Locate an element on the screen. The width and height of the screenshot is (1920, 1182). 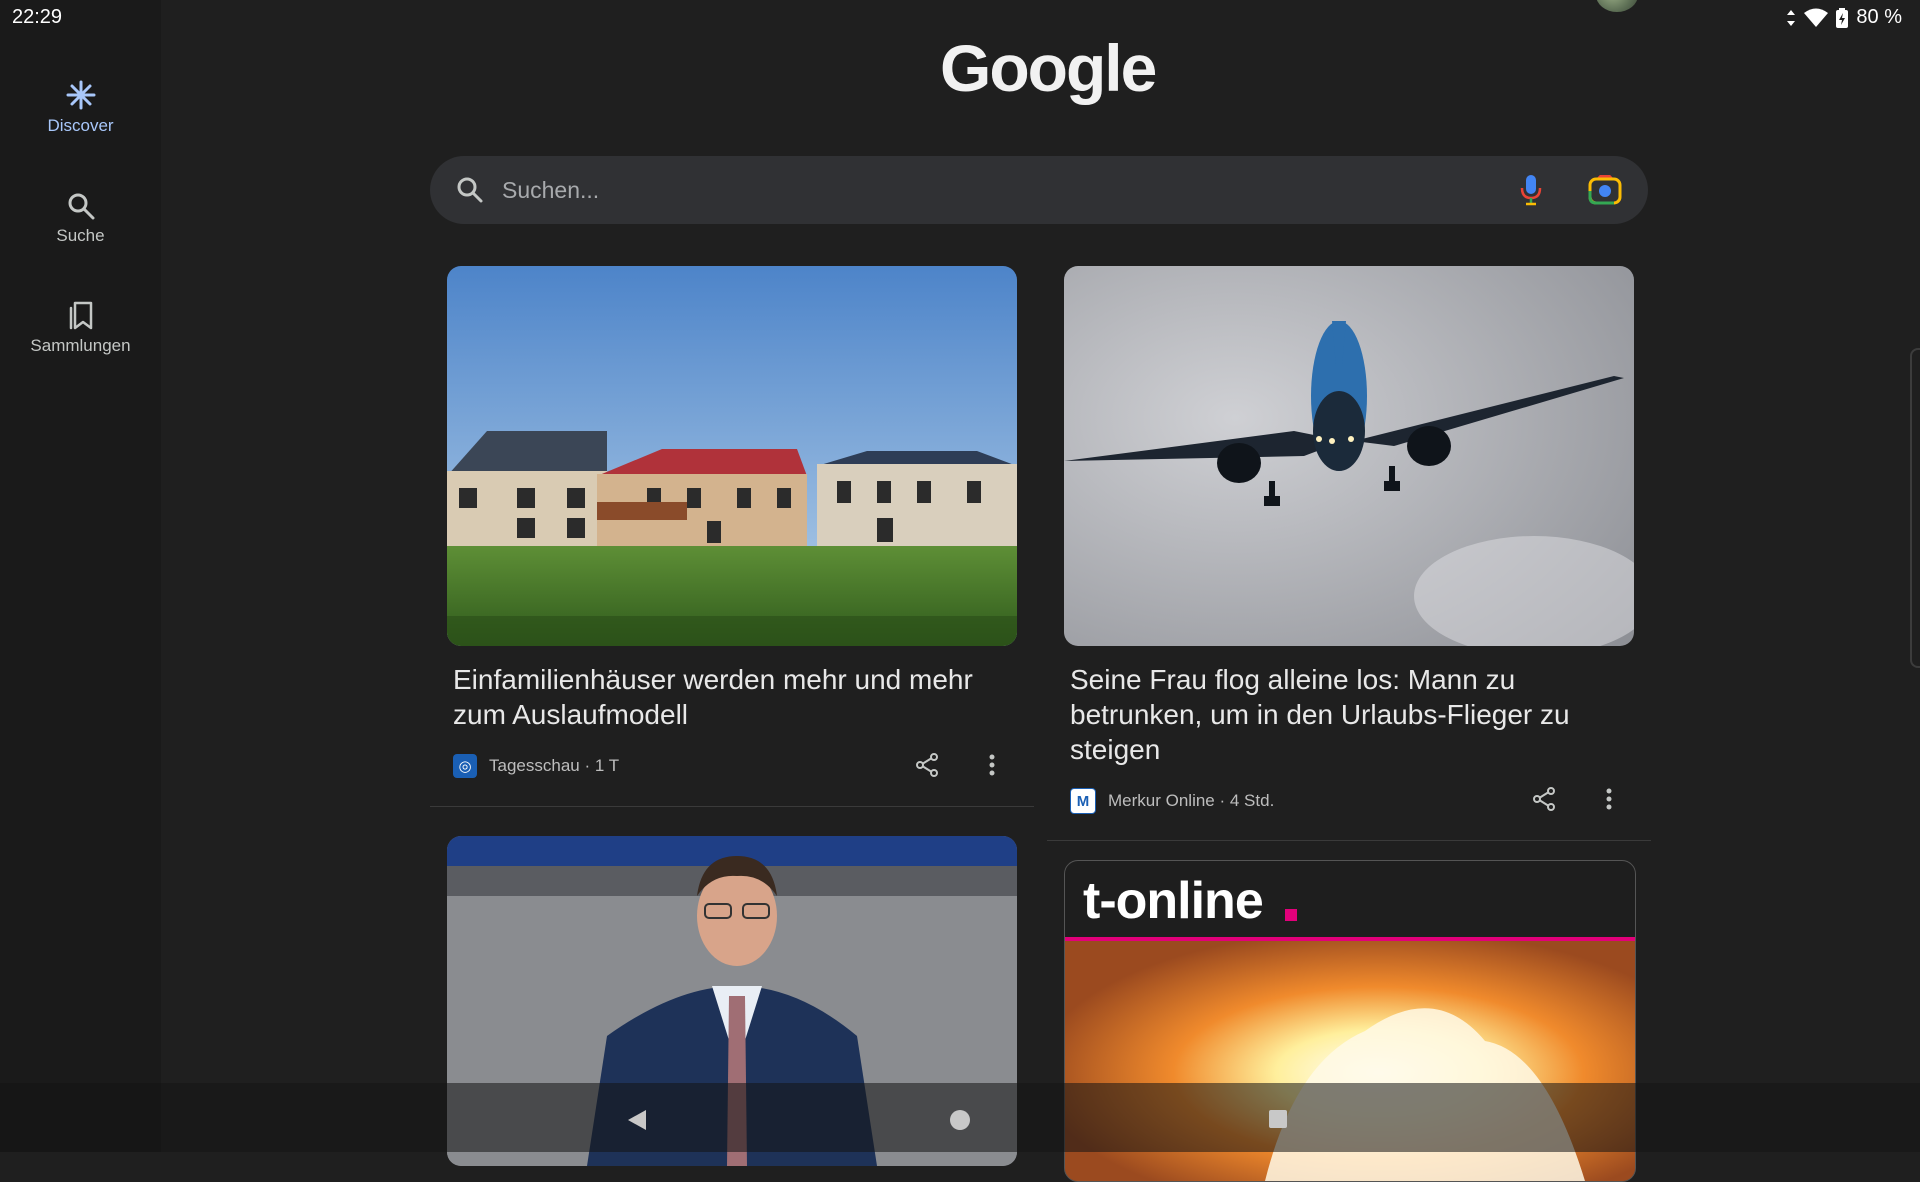
system-nav-bar is located at coordinates (960, 1117).